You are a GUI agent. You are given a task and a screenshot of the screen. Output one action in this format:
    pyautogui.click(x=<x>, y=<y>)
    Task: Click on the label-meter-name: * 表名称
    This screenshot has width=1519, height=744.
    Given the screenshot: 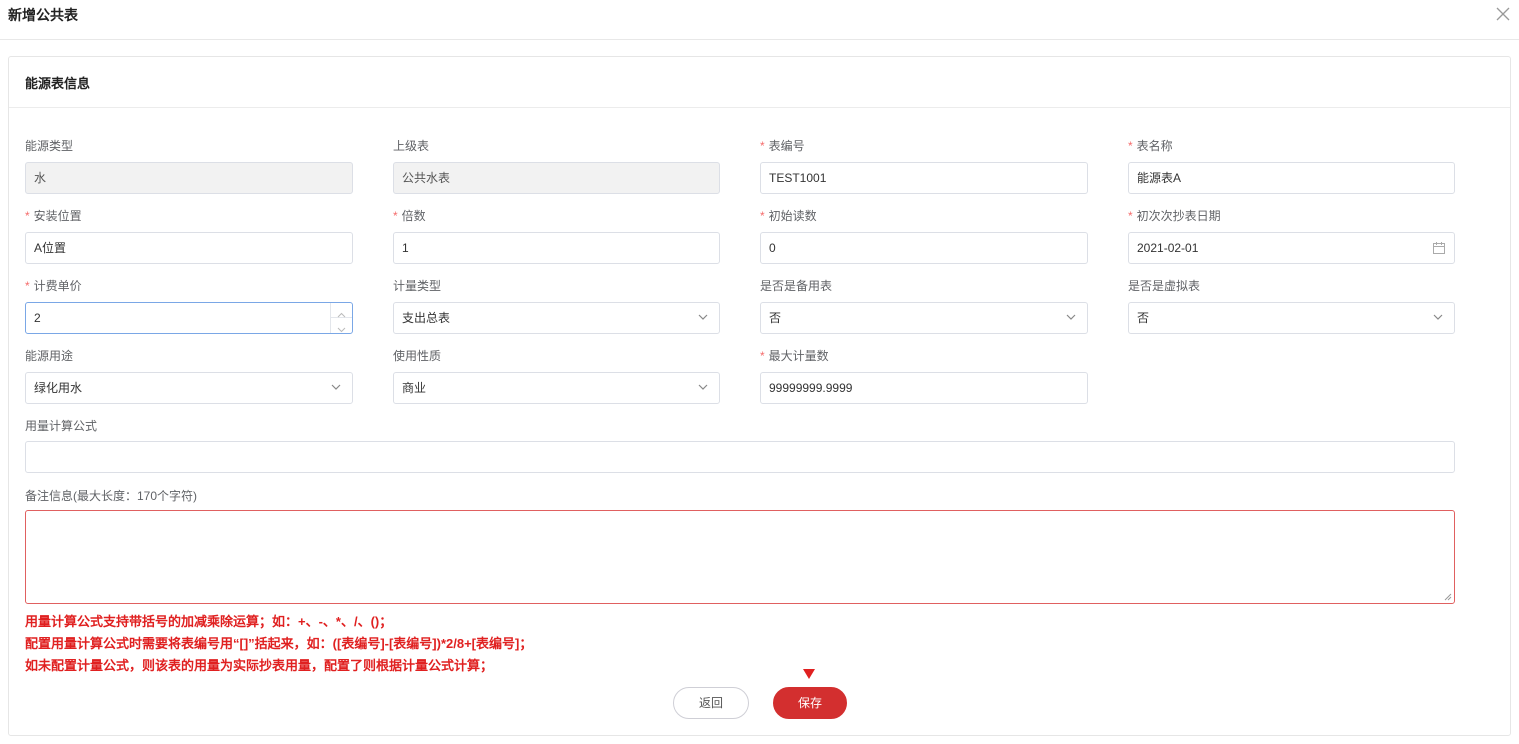 What is the action you would take?
    pyautogui.click(x=1150, y=146)
    